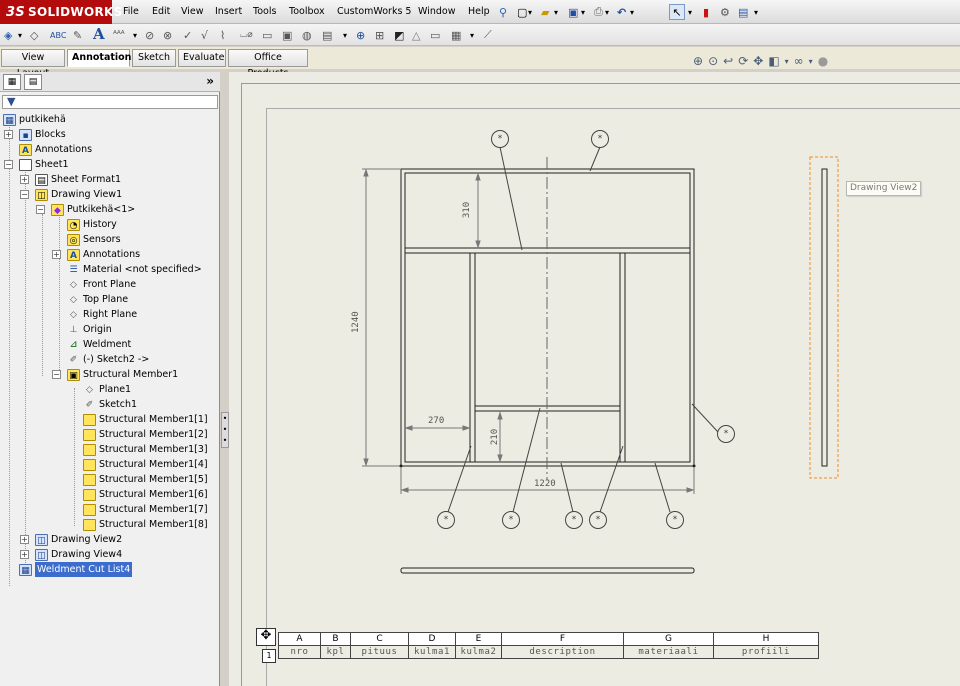 The image size is (960, 686). What do you see at coordinates (573, 12) in the screenshot?
I see `save-icon: ▣` at bounding box center [573, 12].